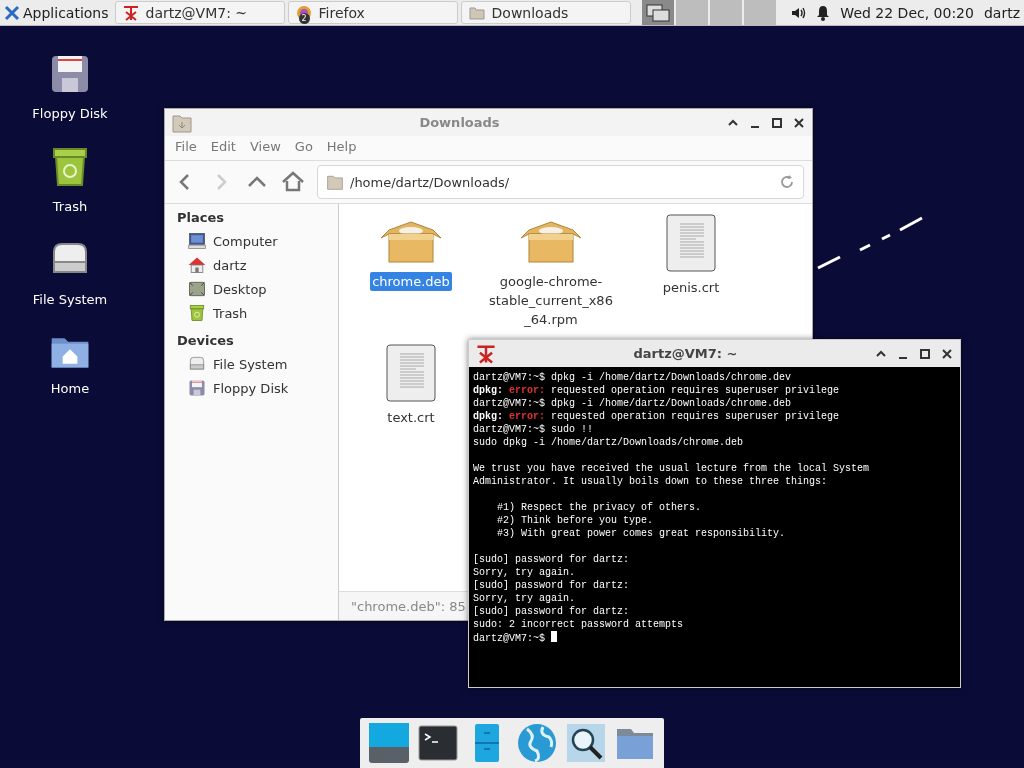 This screenshot has width=1024, height=768. Describe the element at coordinates (199, 12) in the screenshot. I see `taskbar-button: dartz@VM7: ~` at that location.